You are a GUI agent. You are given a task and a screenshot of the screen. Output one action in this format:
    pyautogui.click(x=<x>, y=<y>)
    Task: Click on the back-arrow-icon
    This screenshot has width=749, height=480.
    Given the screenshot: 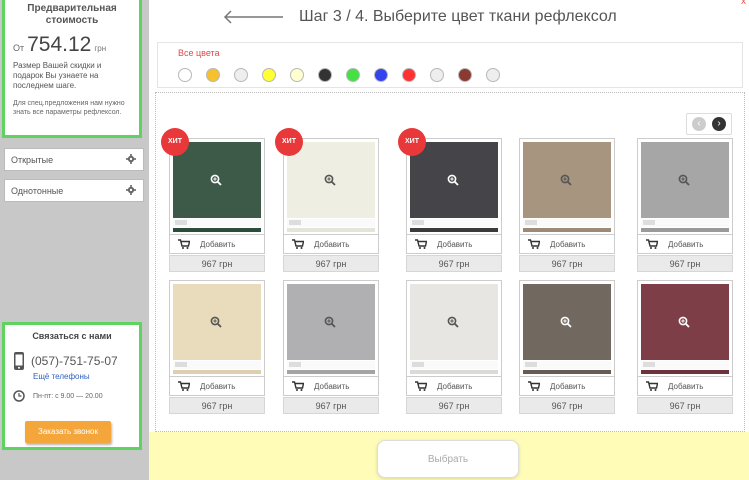 What is the action you would take?
    pyautogui.click(x=254, y=17)
    